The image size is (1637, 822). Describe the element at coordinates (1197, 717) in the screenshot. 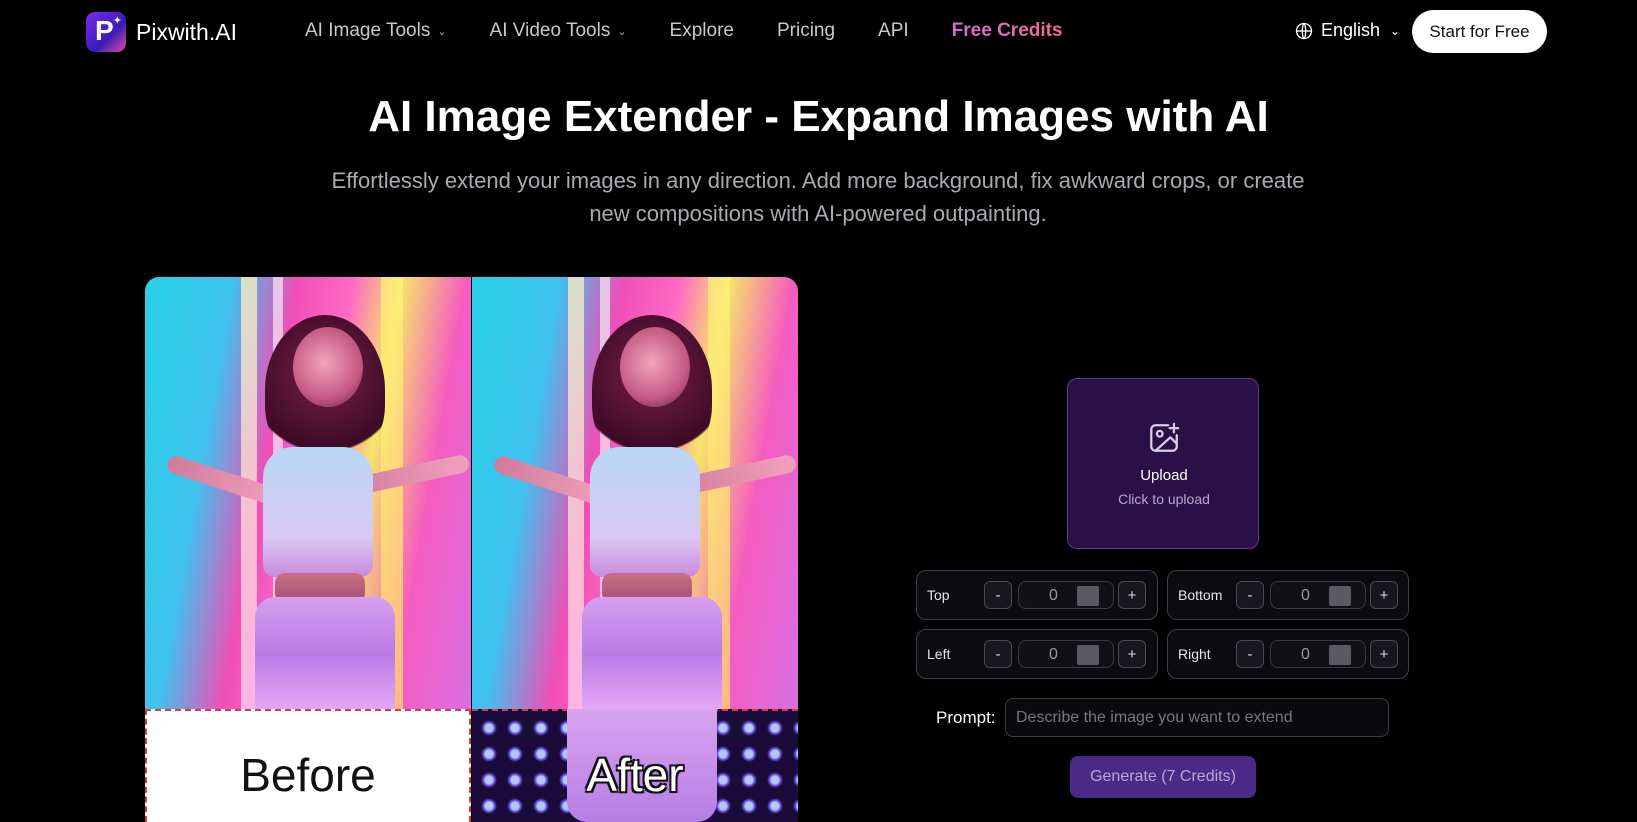

I see `prompt-input` at that location.